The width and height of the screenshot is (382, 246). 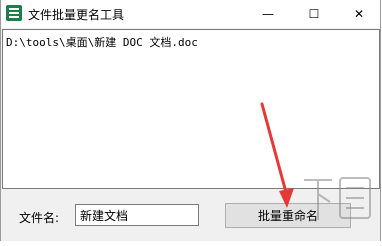 I want to click on close-button: ✕, so click(x=359, y=14).